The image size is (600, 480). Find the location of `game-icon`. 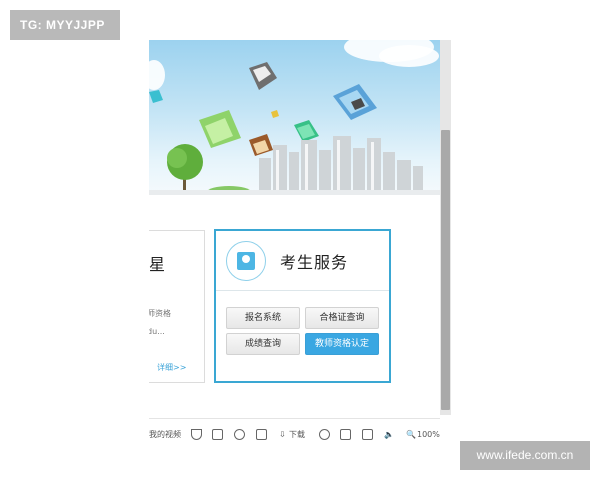

game-icon is located at coordinates (324, 434).